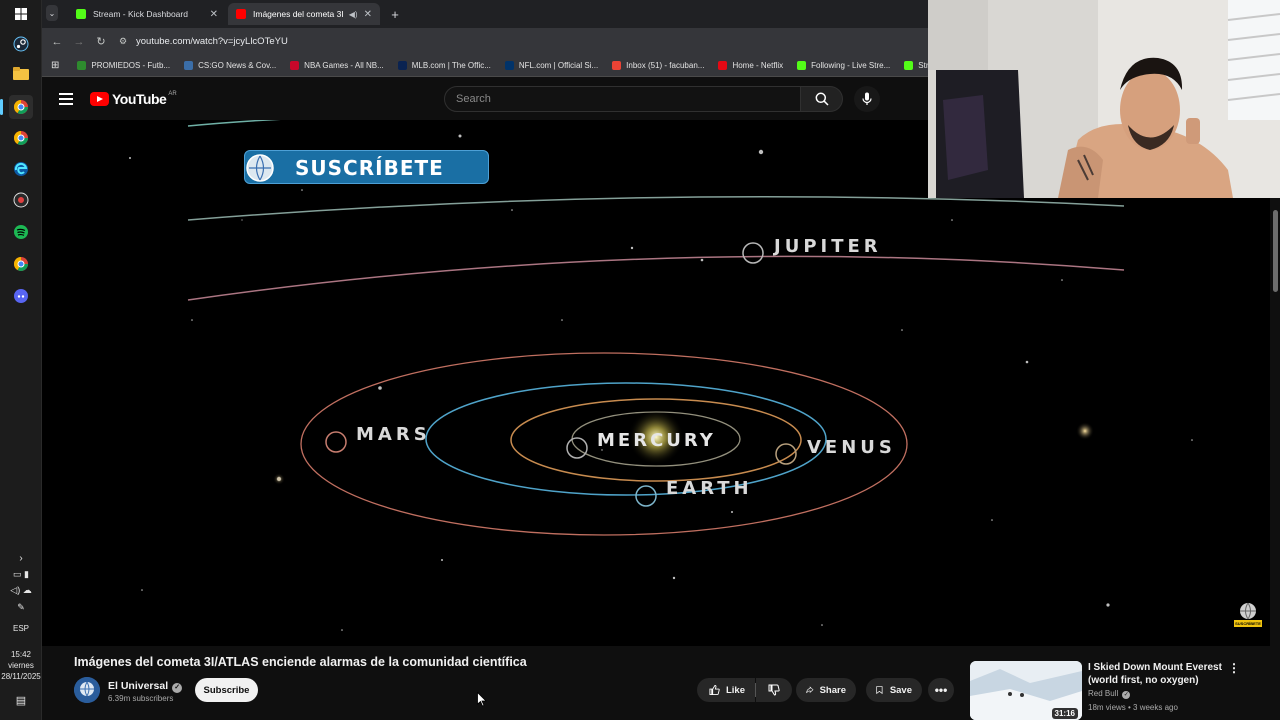 The height and width of the screenshot is (720, 1280). I want to click on planet-label-mercury: MERCURY, so click(656, 440).